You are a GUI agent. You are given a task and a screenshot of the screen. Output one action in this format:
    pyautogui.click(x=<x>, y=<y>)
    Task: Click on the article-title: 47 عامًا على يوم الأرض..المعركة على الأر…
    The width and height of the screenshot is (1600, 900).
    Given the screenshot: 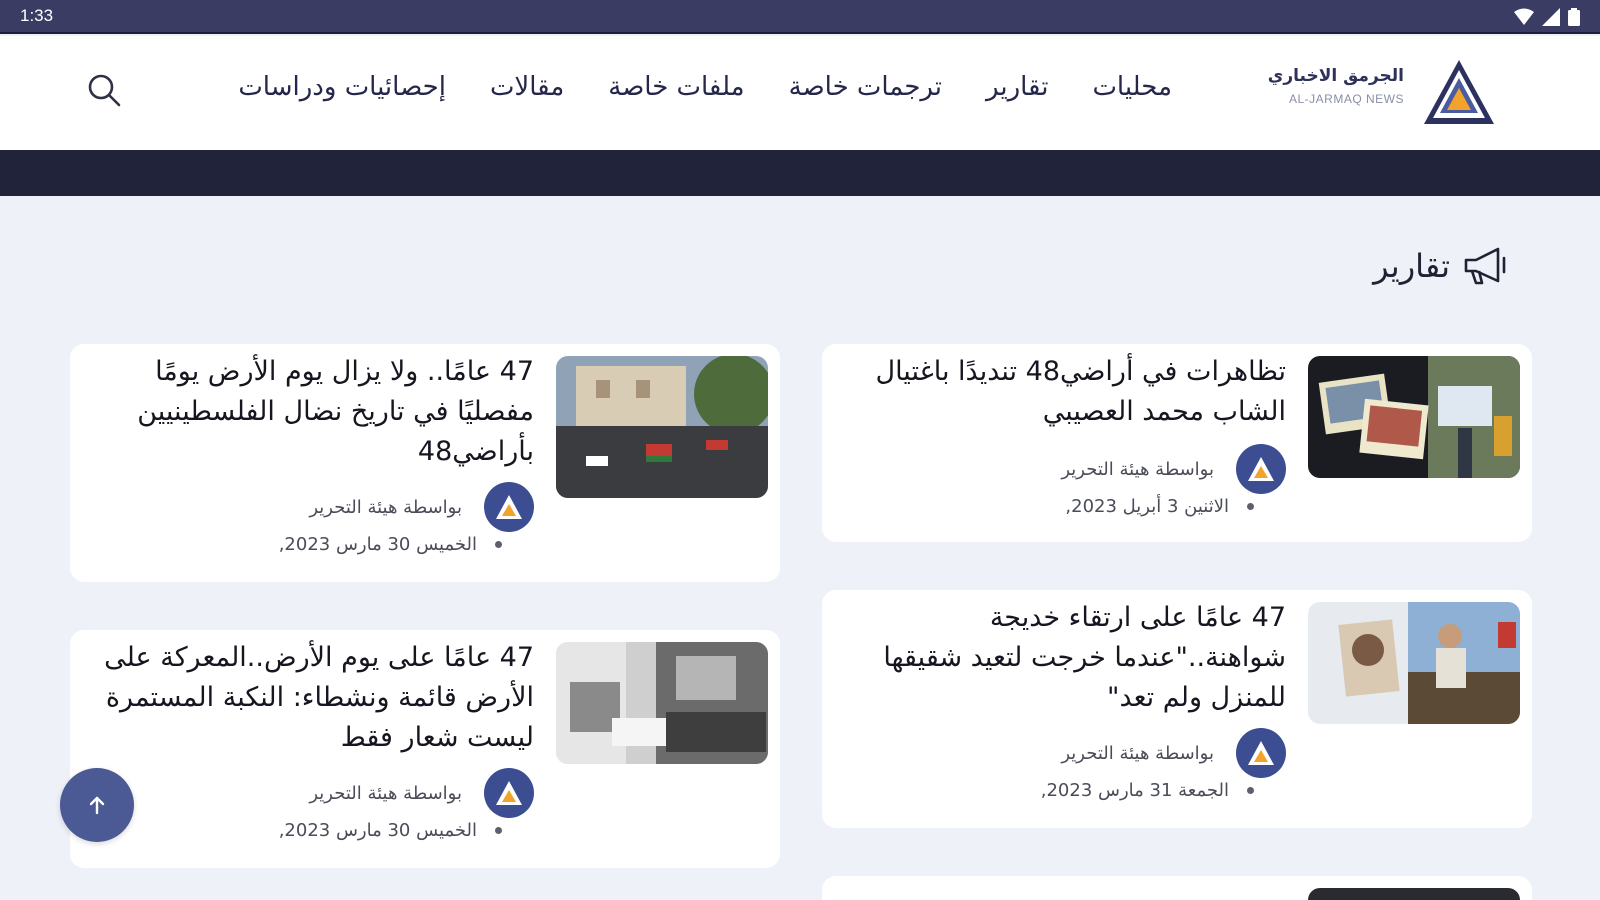 What is the action you would take?
    pyautogui.click(x=314, y=698)
    